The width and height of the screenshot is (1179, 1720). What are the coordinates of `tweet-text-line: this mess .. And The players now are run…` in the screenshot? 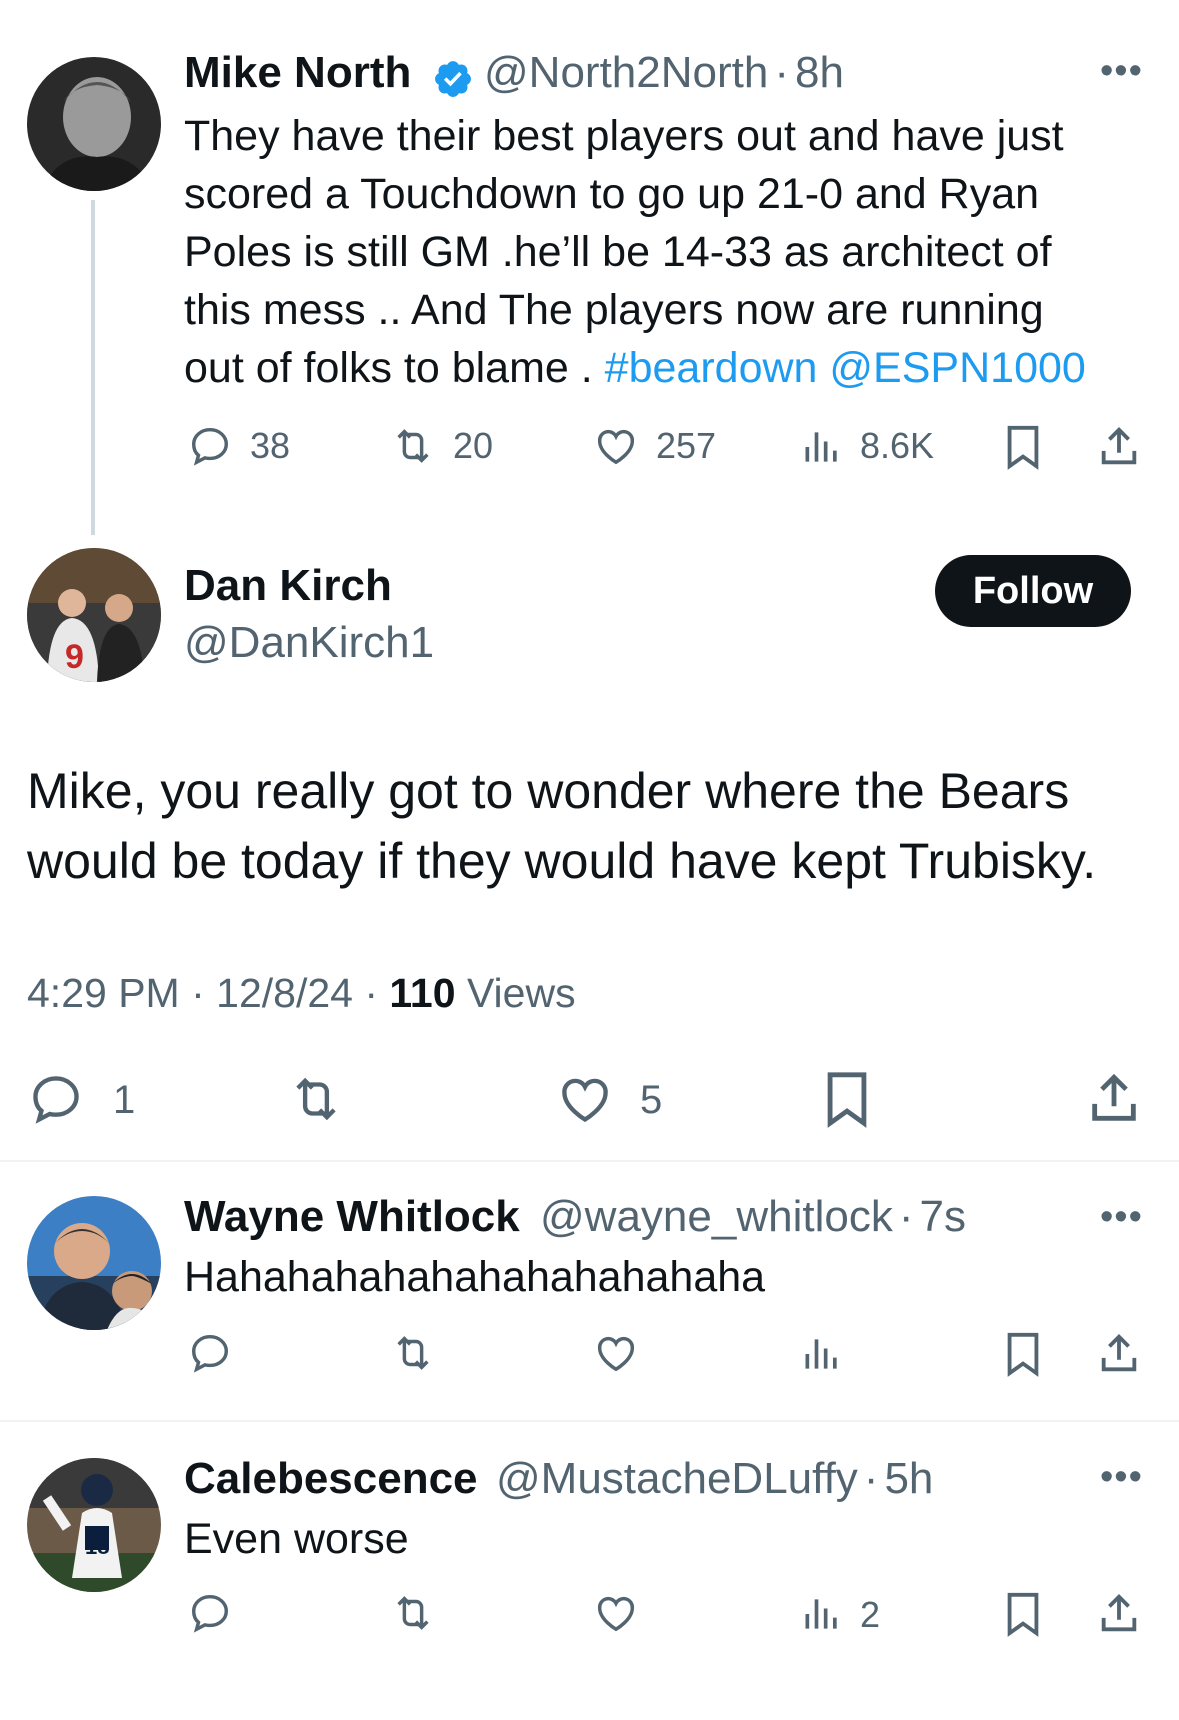 It's located at (614, 310).